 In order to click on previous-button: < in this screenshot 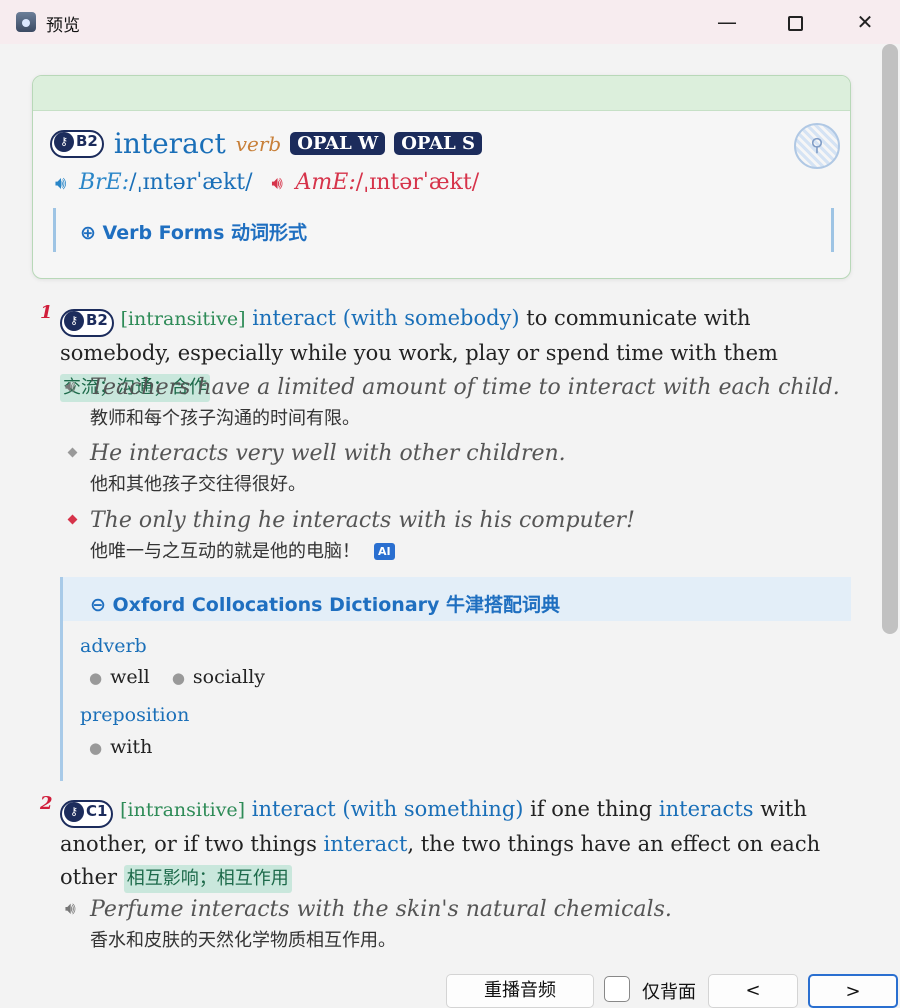, I will do `click(753, 991)`.